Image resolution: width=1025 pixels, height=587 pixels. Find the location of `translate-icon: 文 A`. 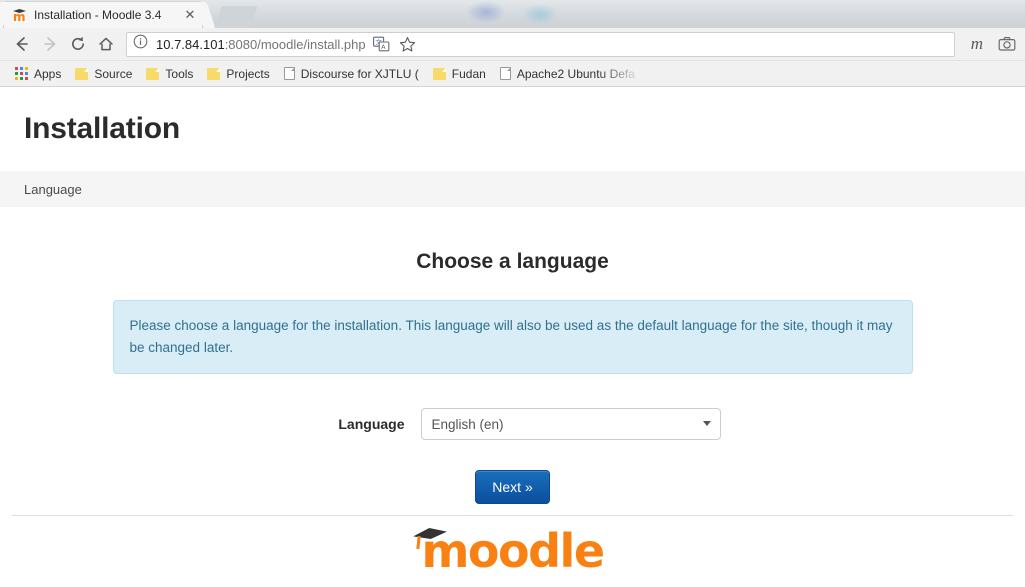

translate-icon: 文 A is located at coordinates (382, 44).